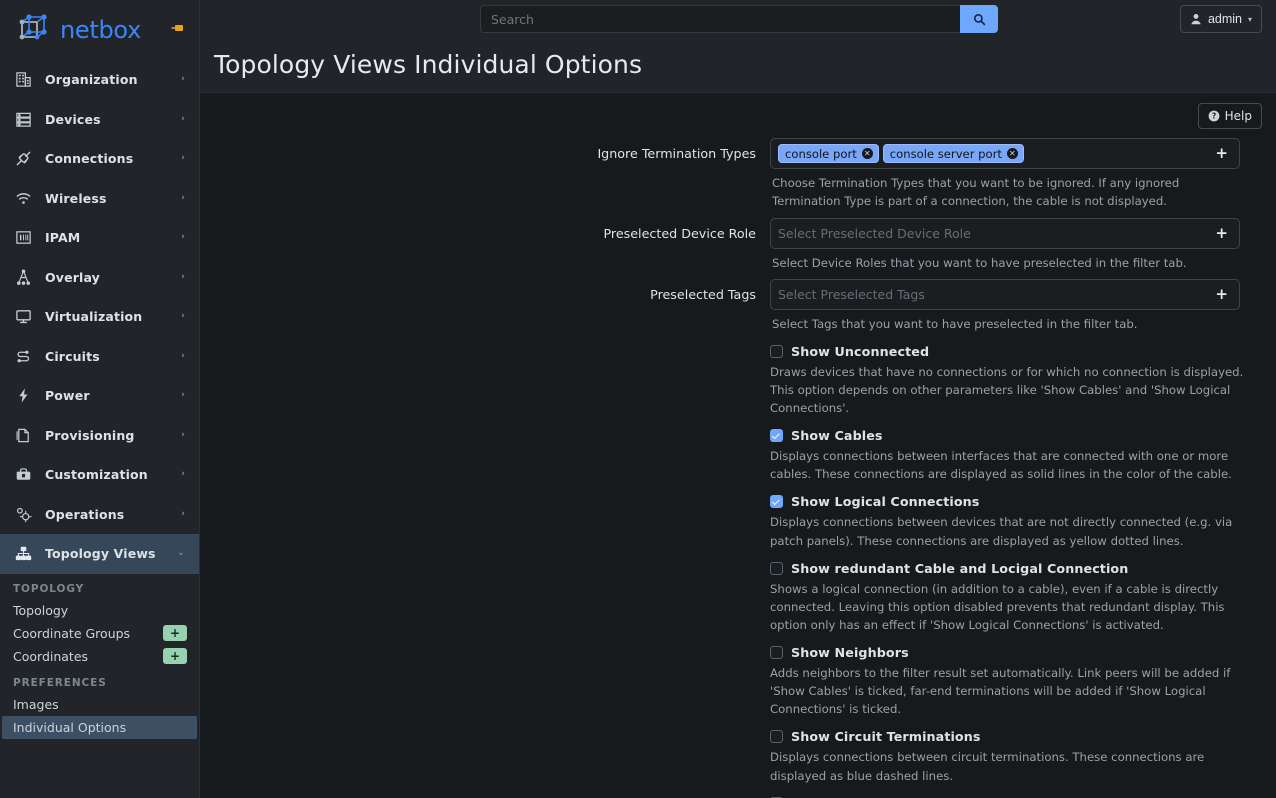  I want to click on show-cables-checkbox, so click(776, 436).